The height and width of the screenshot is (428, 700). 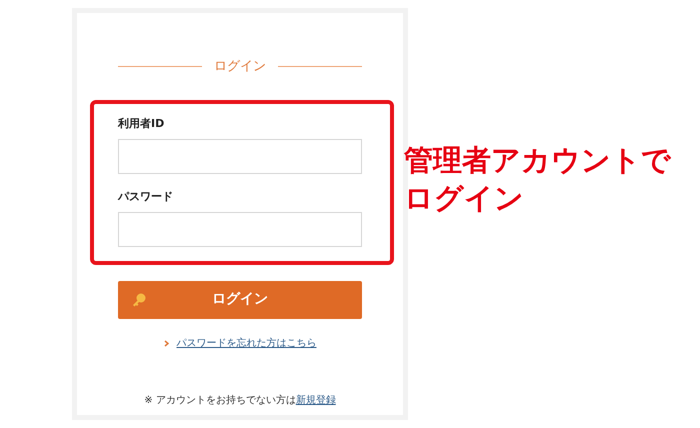 What do you see at coordinates (538, 179) in the screenshot?
I see `annotation-text: 管理者アカウントでログイン` at bounding box center [538, 179].